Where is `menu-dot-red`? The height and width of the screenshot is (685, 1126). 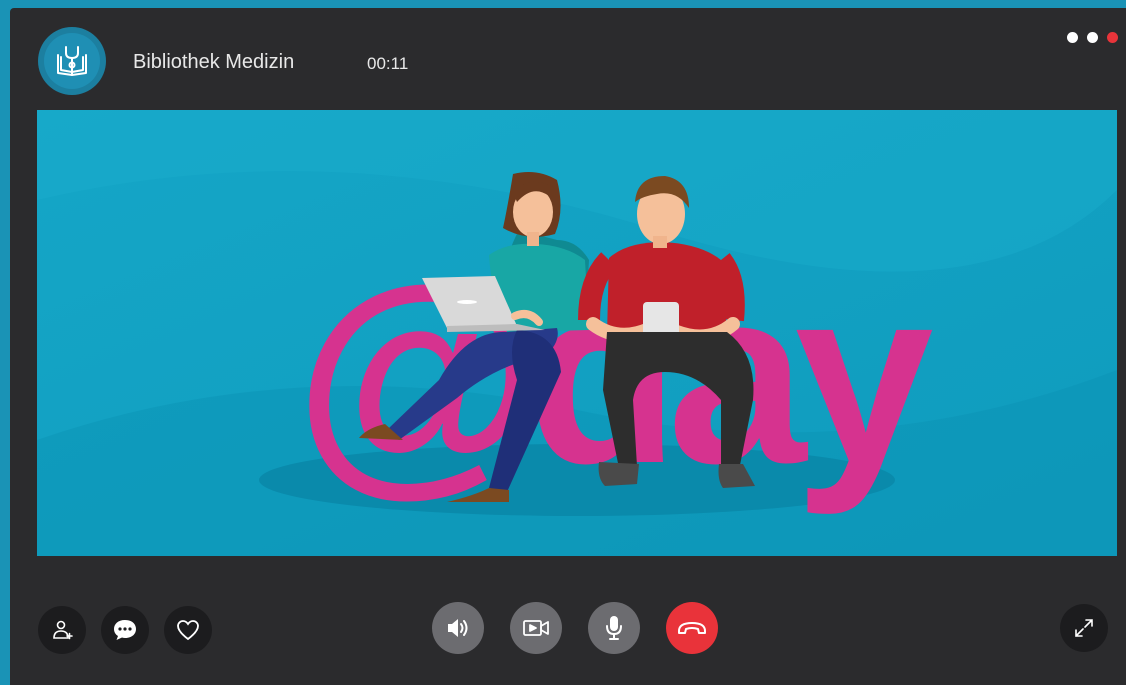
menu-dot-red is located at coordinates (1112, 37).